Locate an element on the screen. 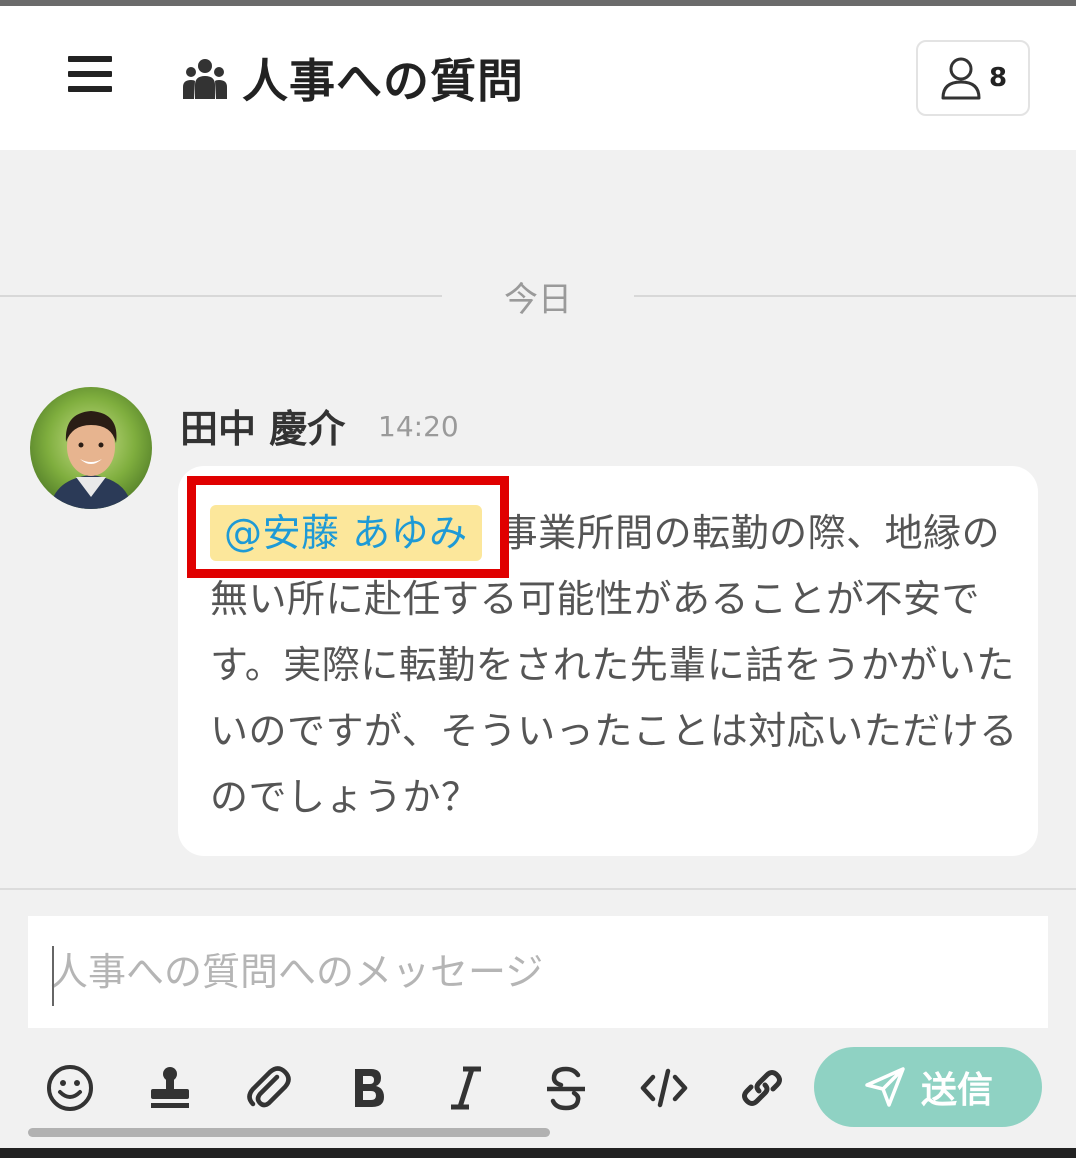  link-icon is located at coordinates (762, 1088).